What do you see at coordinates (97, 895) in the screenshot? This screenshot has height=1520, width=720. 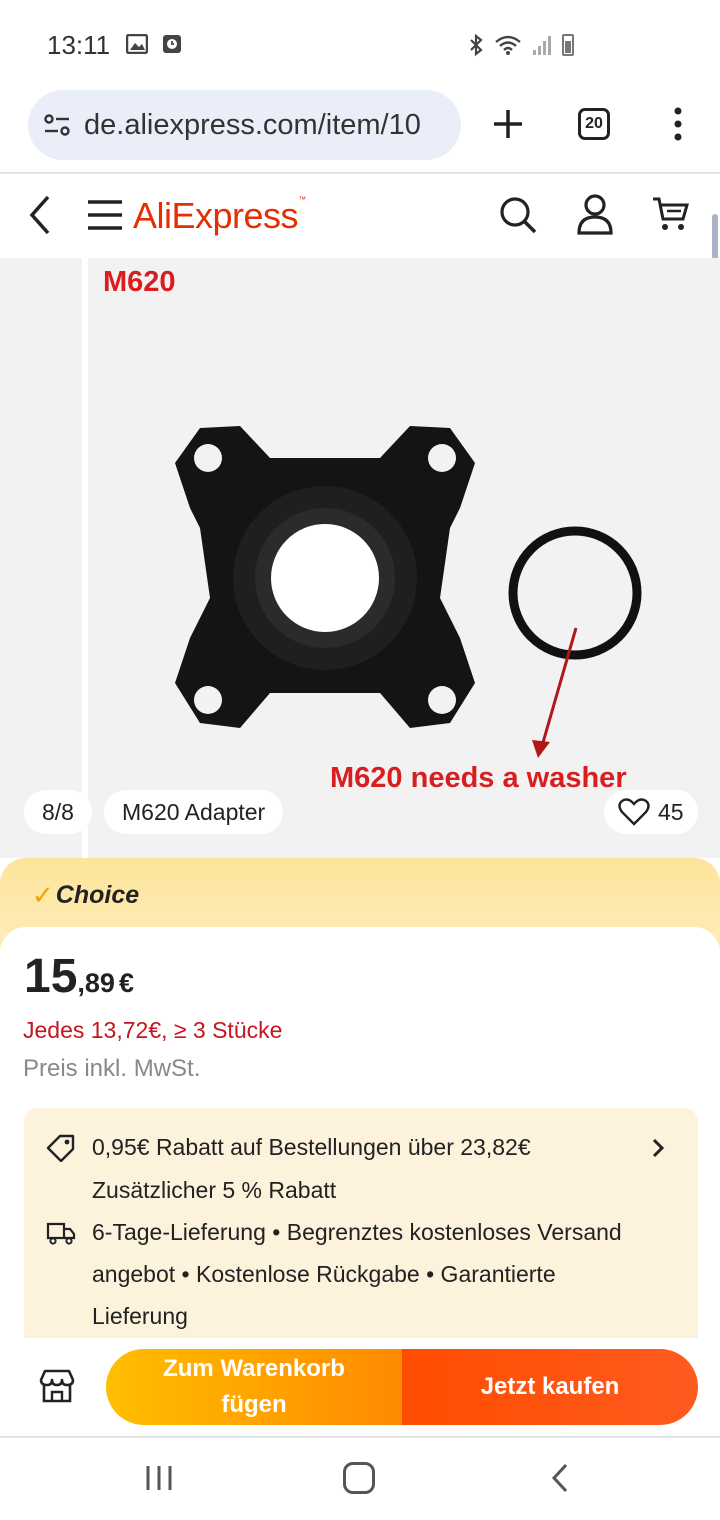 I see `choice-label: Choice` at bounding box center [97, 895].